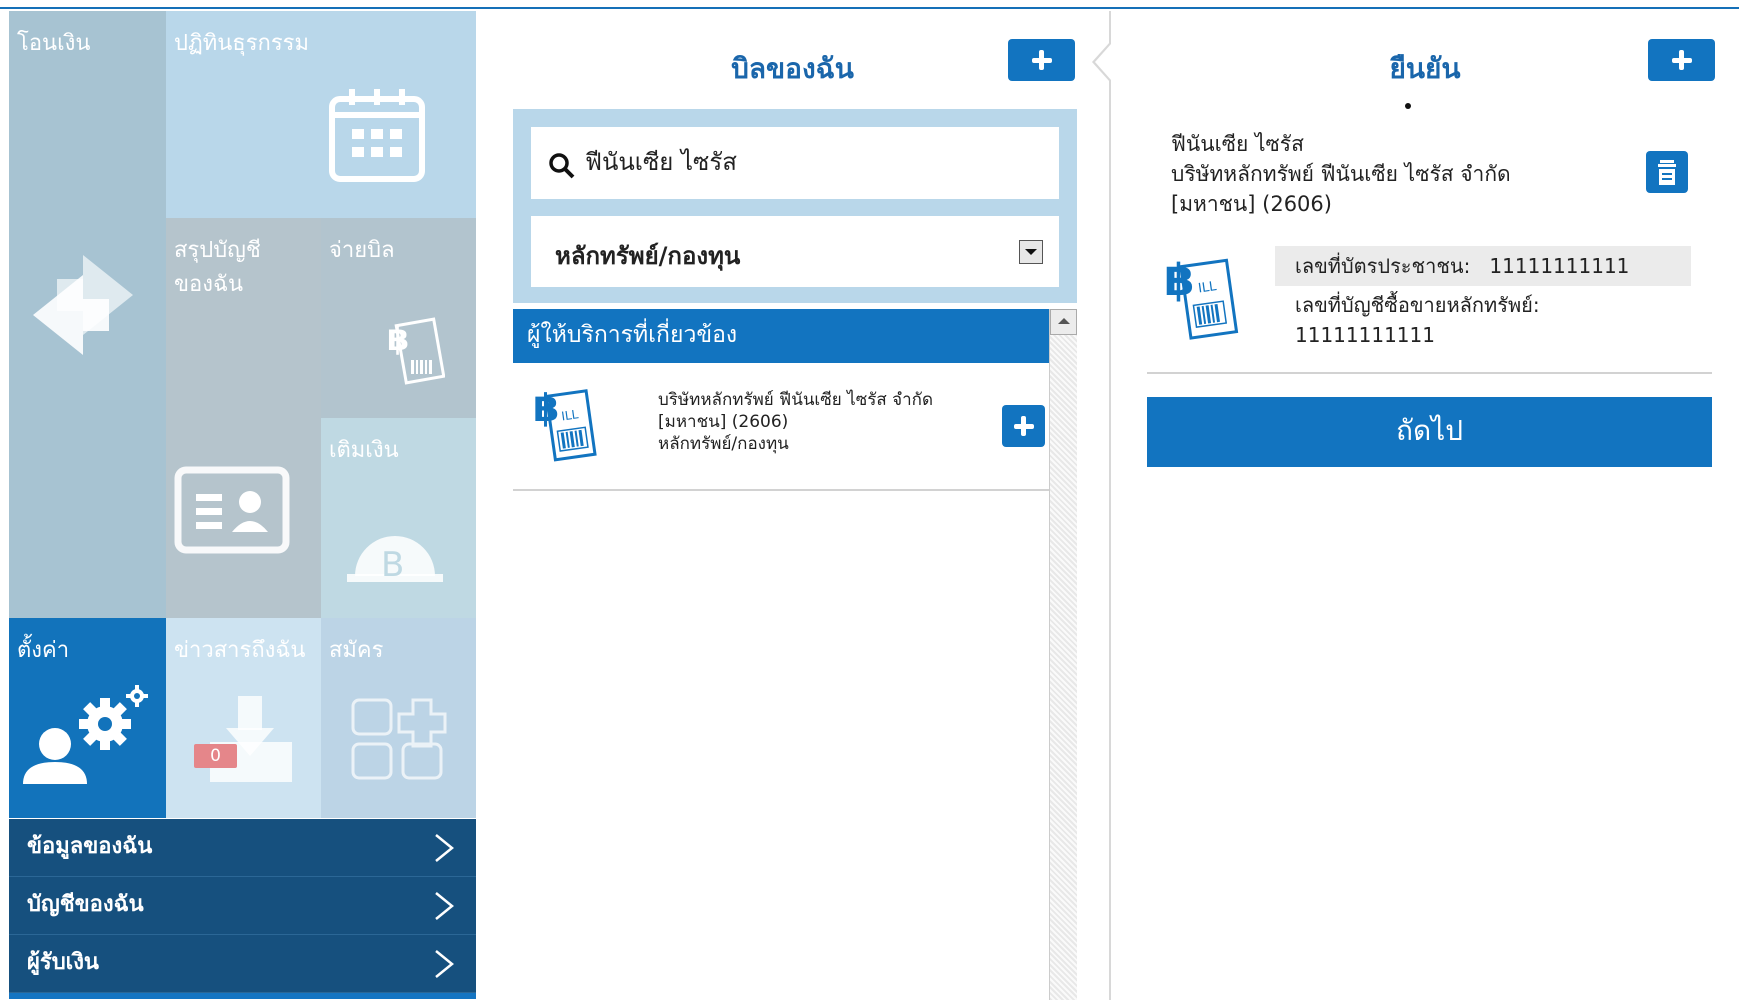  I want to click on tile-register: สมัคร, so click(398, 718).